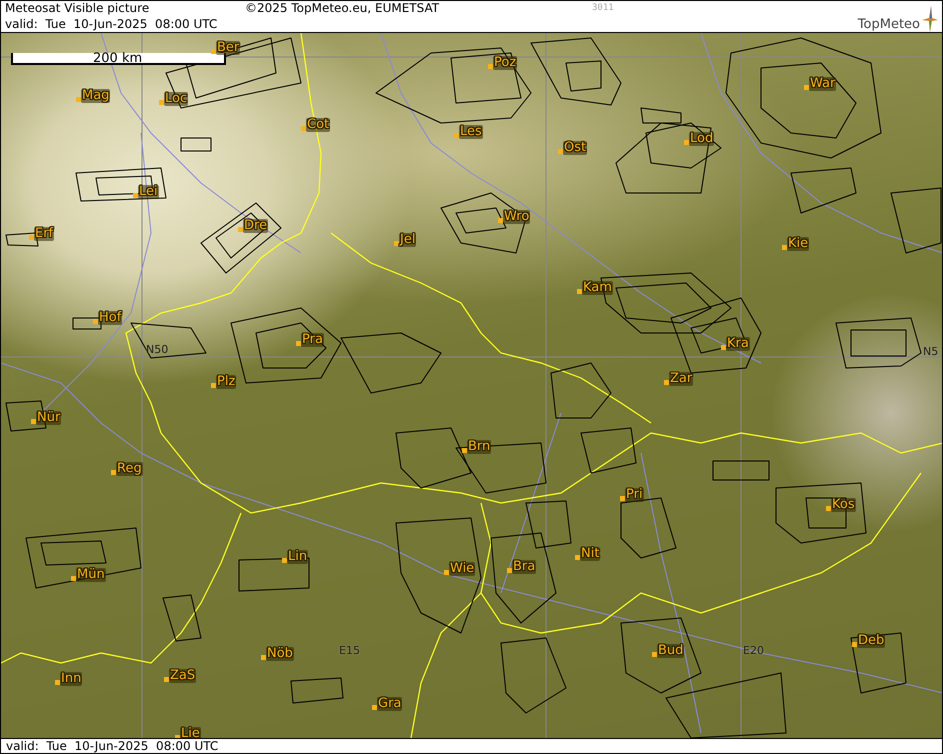  I want to click on city-label: Reg, so click(129, 469).